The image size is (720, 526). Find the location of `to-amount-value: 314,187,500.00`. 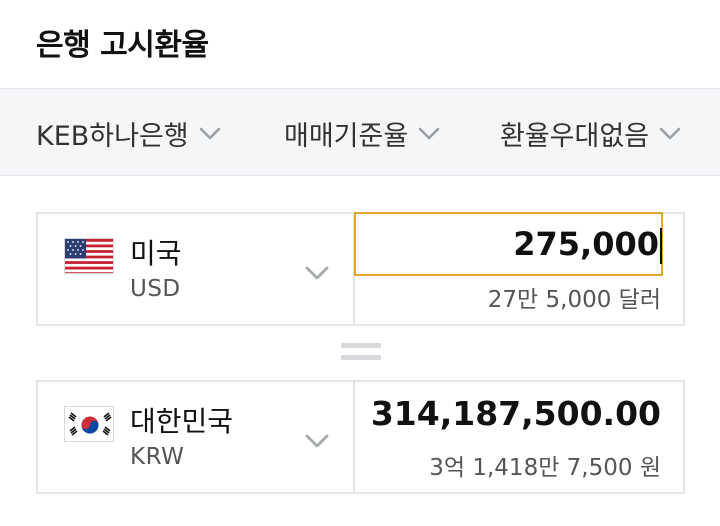

to-amount-value: 314,187,500.00 is located at coordinates (515, 413).